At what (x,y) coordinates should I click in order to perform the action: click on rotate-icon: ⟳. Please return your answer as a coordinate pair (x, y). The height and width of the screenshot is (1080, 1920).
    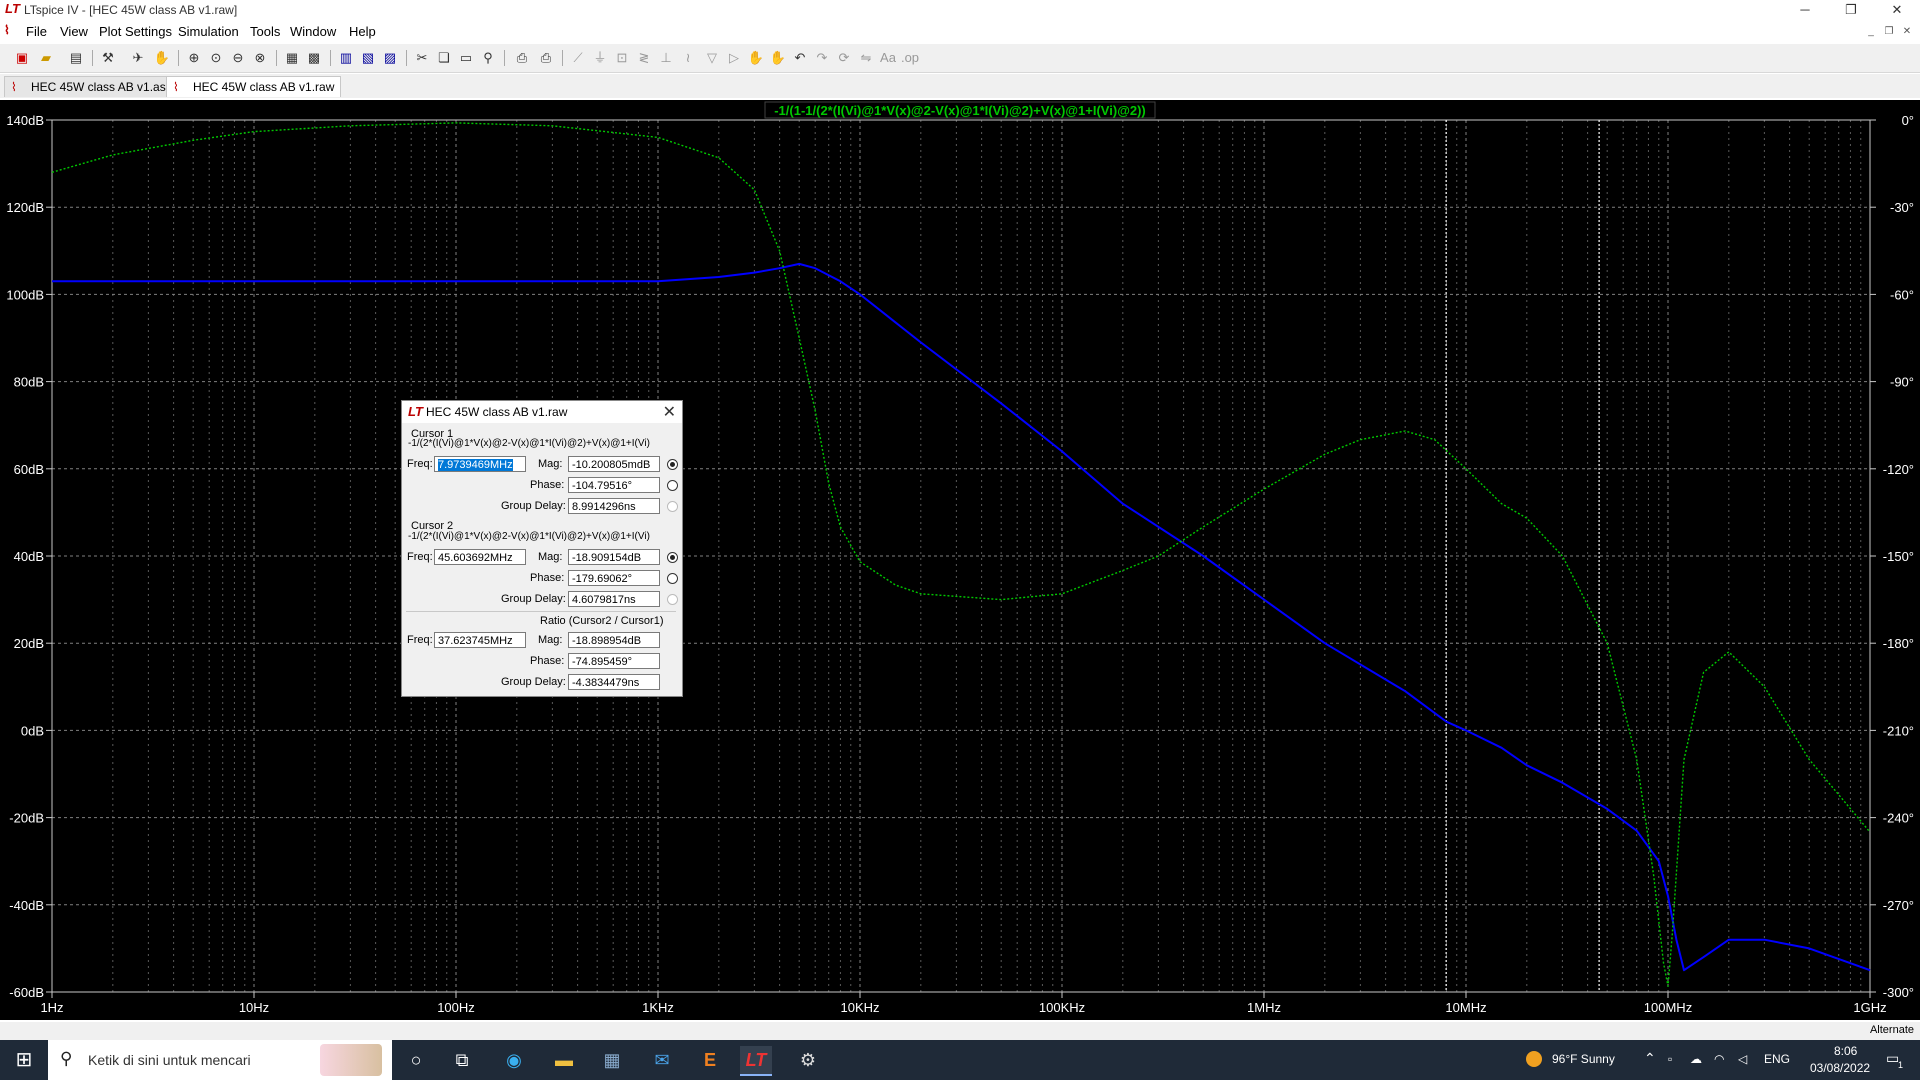
    Looking at the image, I should click on (844, 58).